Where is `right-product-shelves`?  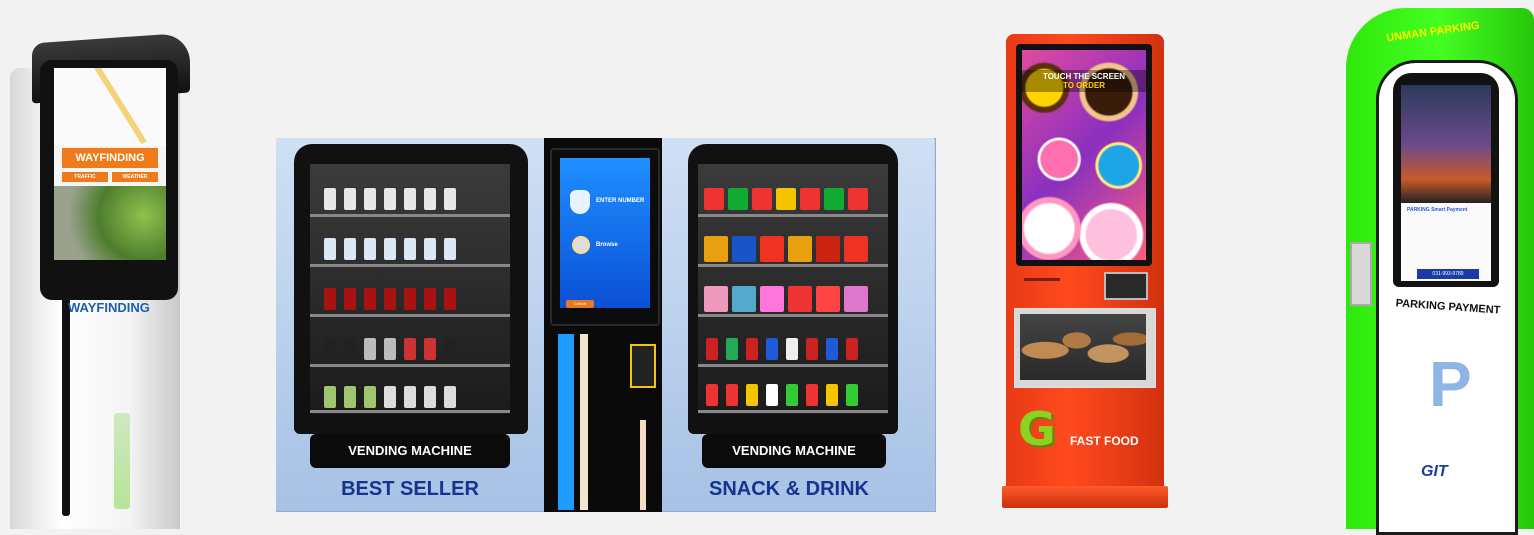 right-product-shelves is located at coordinates (793, 289).